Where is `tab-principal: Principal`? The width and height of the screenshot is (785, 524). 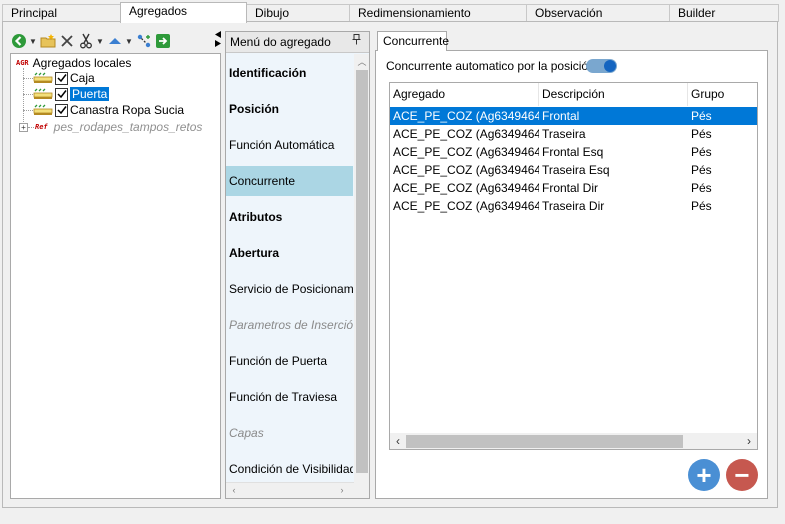 tab-principal: Principal is located at coordinates (61, 13).